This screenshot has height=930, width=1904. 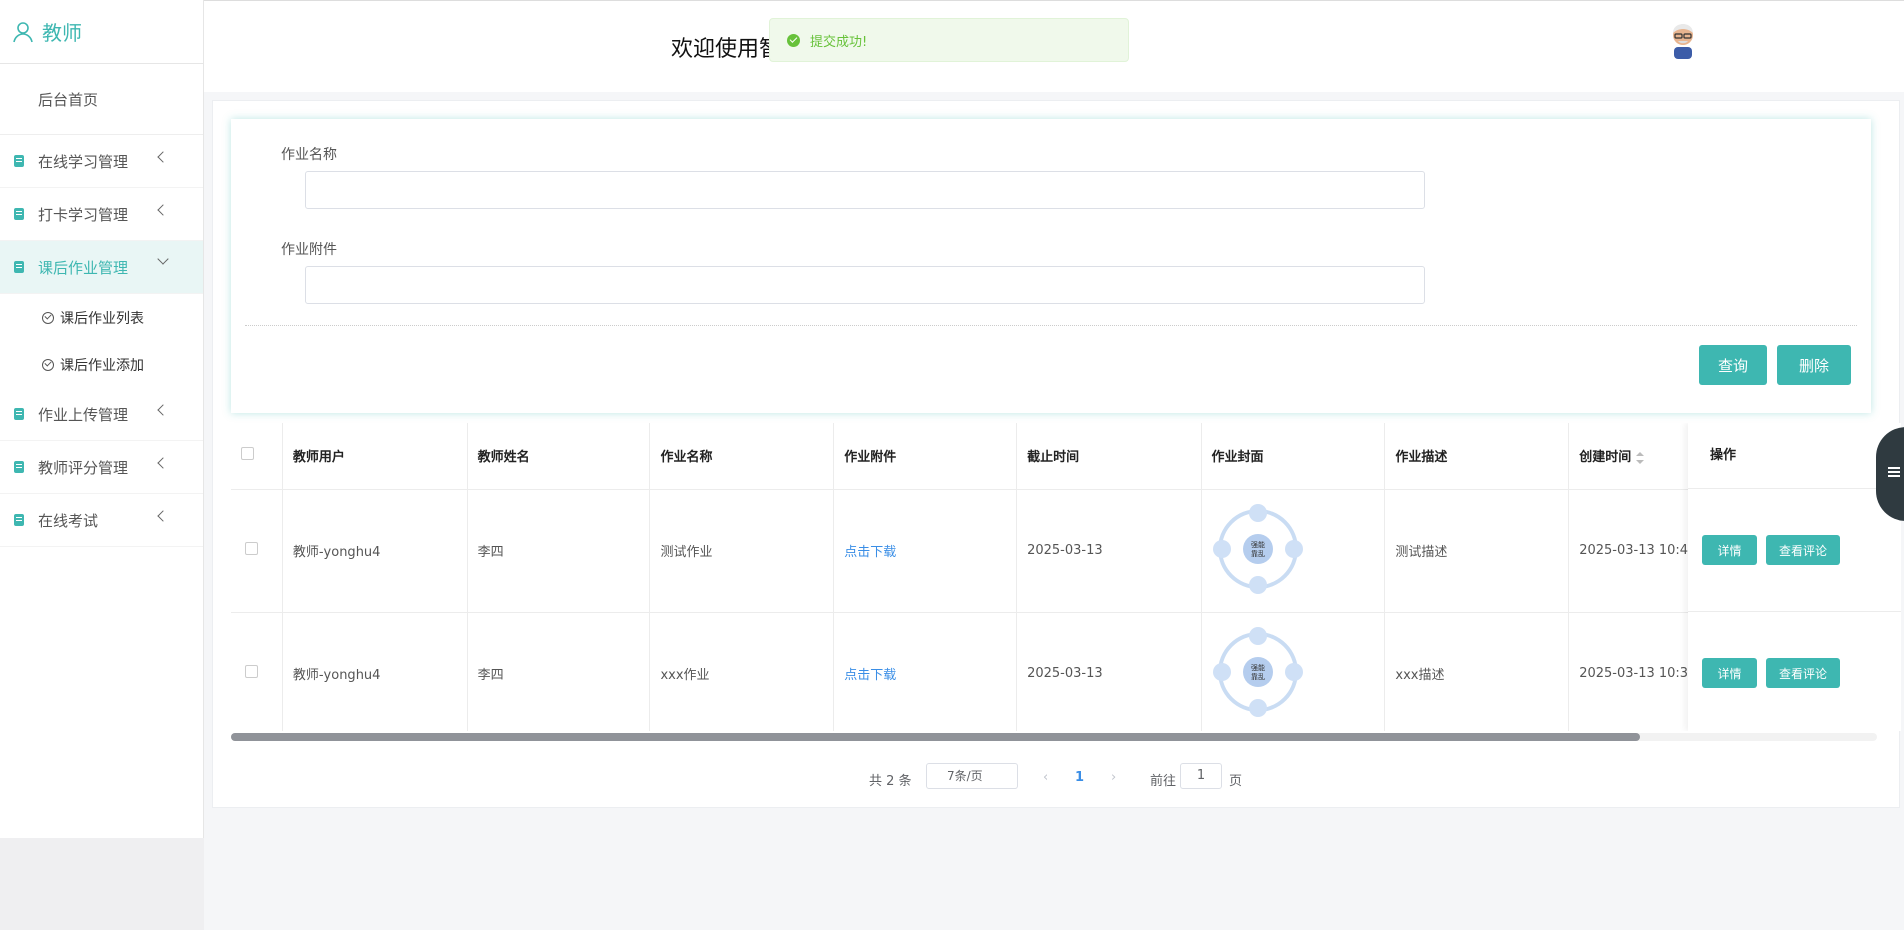 What do you see at coordinates (1890, 474) in the screenshot?
I see `side-drawer-handle` at bounding box center [1890, 474].